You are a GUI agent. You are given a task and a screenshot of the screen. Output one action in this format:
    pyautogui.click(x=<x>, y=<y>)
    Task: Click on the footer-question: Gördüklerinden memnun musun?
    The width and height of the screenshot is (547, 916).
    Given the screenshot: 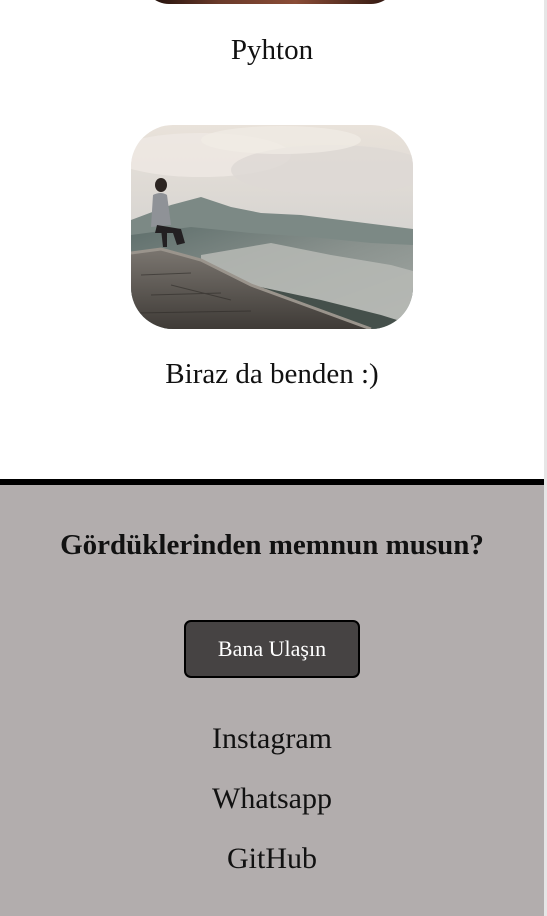 What is the action you would take?
    pyautogui.click(x=272, y=545)
    